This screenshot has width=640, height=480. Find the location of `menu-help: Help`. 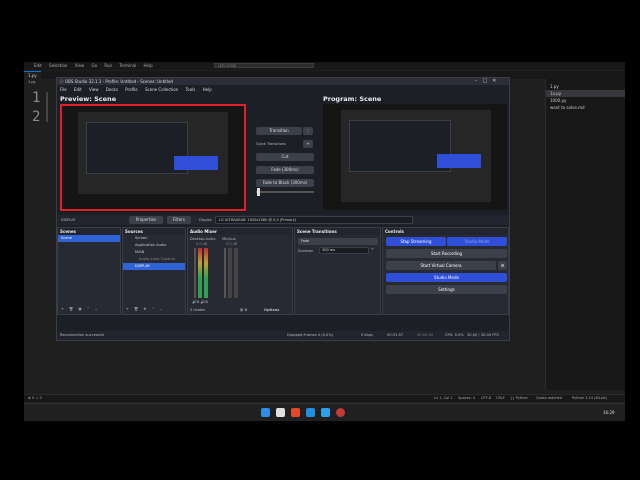

menu-help: Help is located at coordinates (148, 65).